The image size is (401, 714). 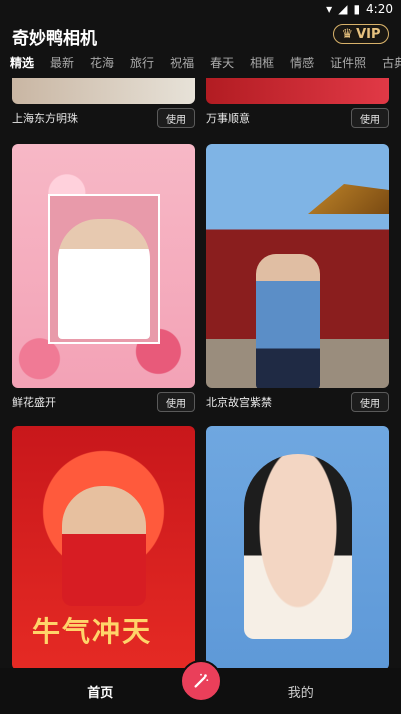 What do you see at coordinates (391, 65) in the screenshot?
I see `tab-classical: 古典` at bounding box center [391, 65].